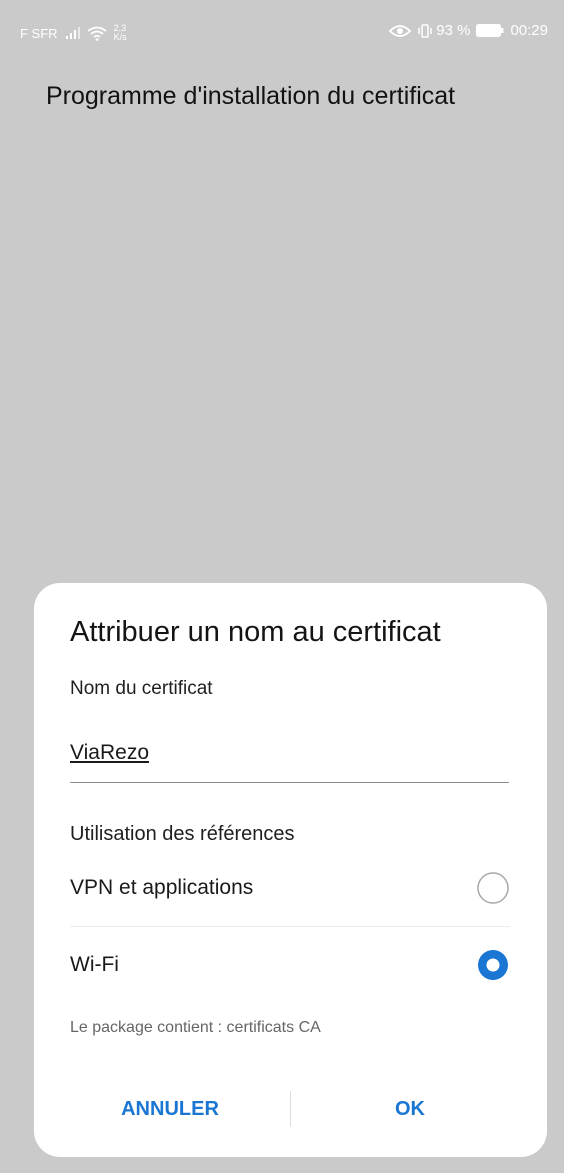 The height and width of the screenshot is (1173, 564). I want to click on radio-selected-icon, so click(493, 965).